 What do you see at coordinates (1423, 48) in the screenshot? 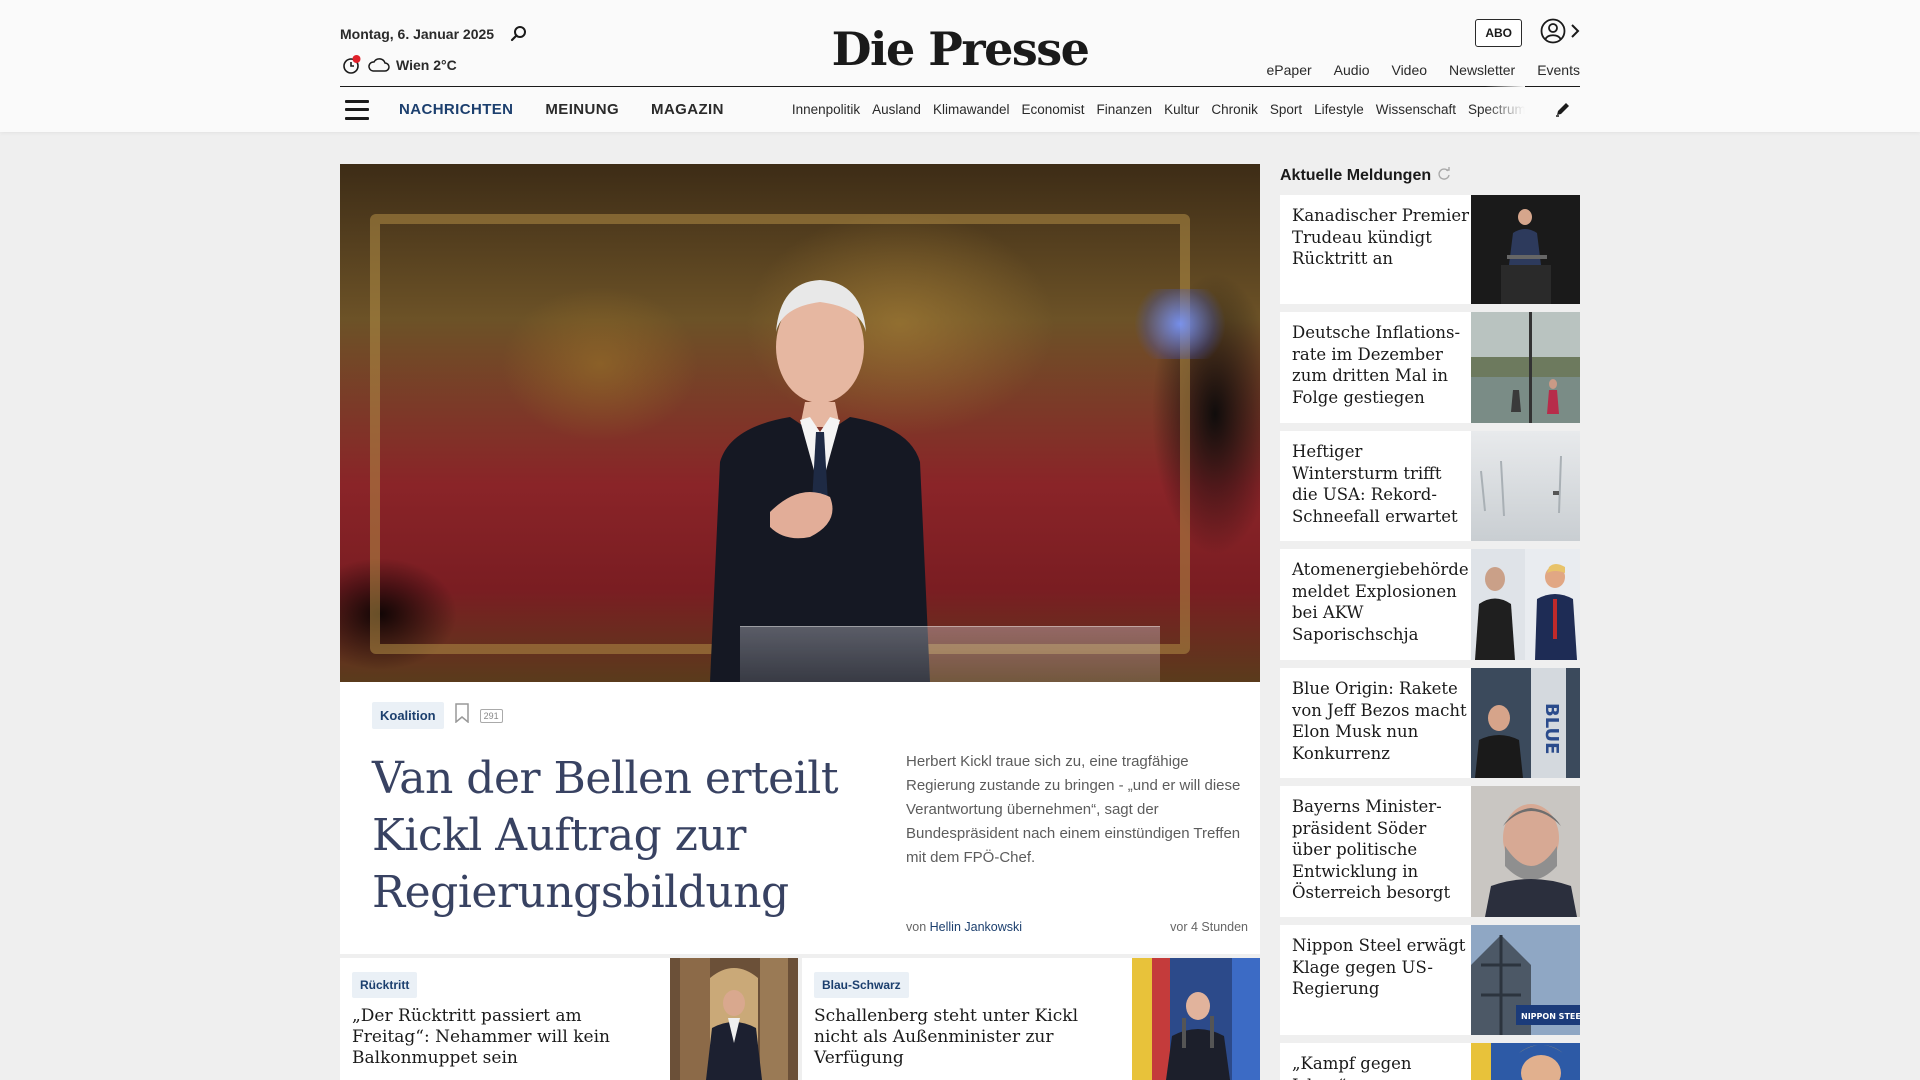
I see `header-right: ABO ePaper Audio Video Newsletter Events` at bounding box center [1423, 48].